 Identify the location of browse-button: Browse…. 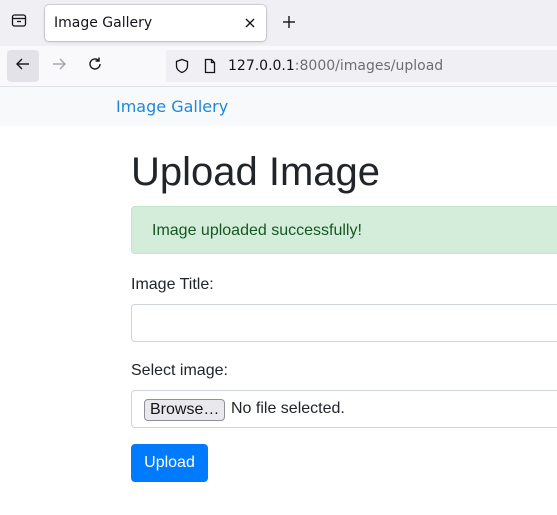
(185, 410).